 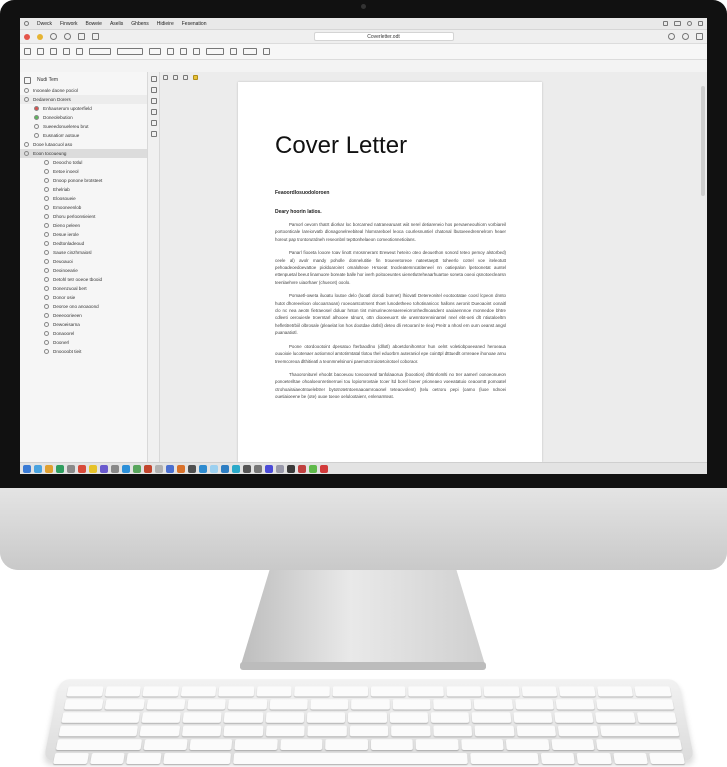 I want to click on page-icon, so click(x=153, y=123).